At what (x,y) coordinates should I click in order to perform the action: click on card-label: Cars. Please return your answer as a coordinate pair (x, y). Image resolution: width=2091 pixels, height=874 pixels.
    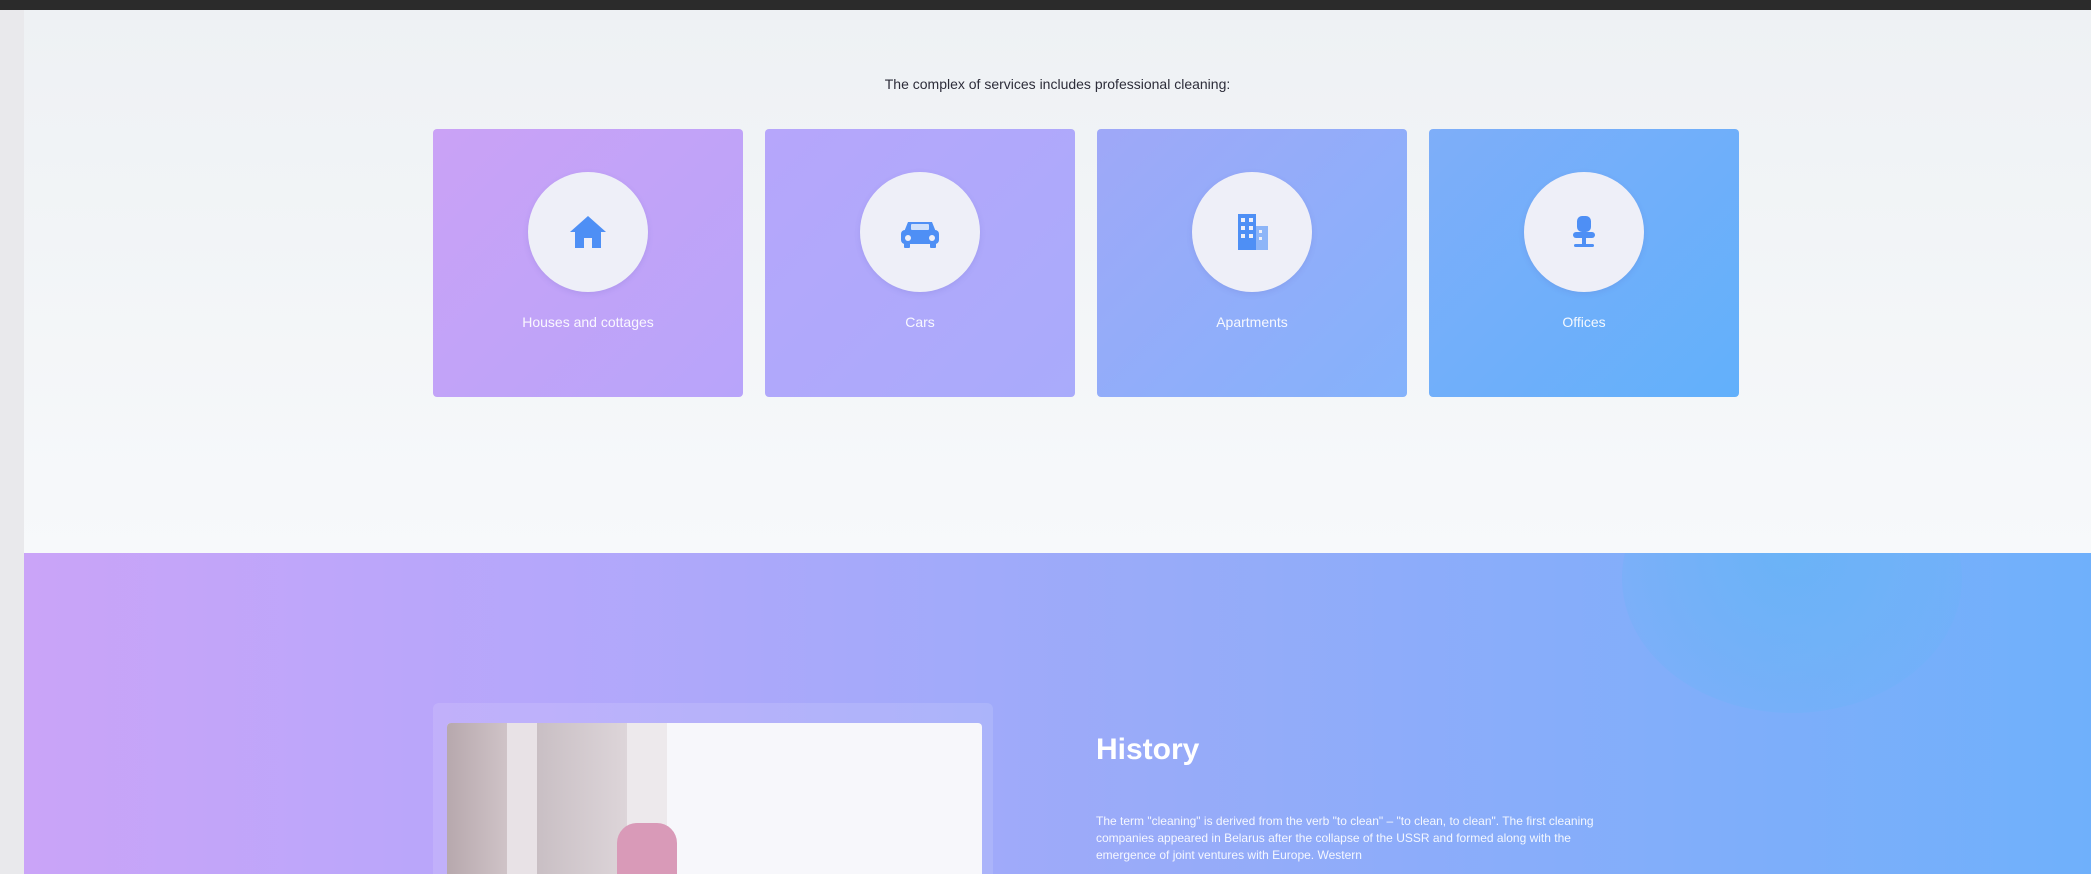
    Looking at the image, I should click on (920, 322).